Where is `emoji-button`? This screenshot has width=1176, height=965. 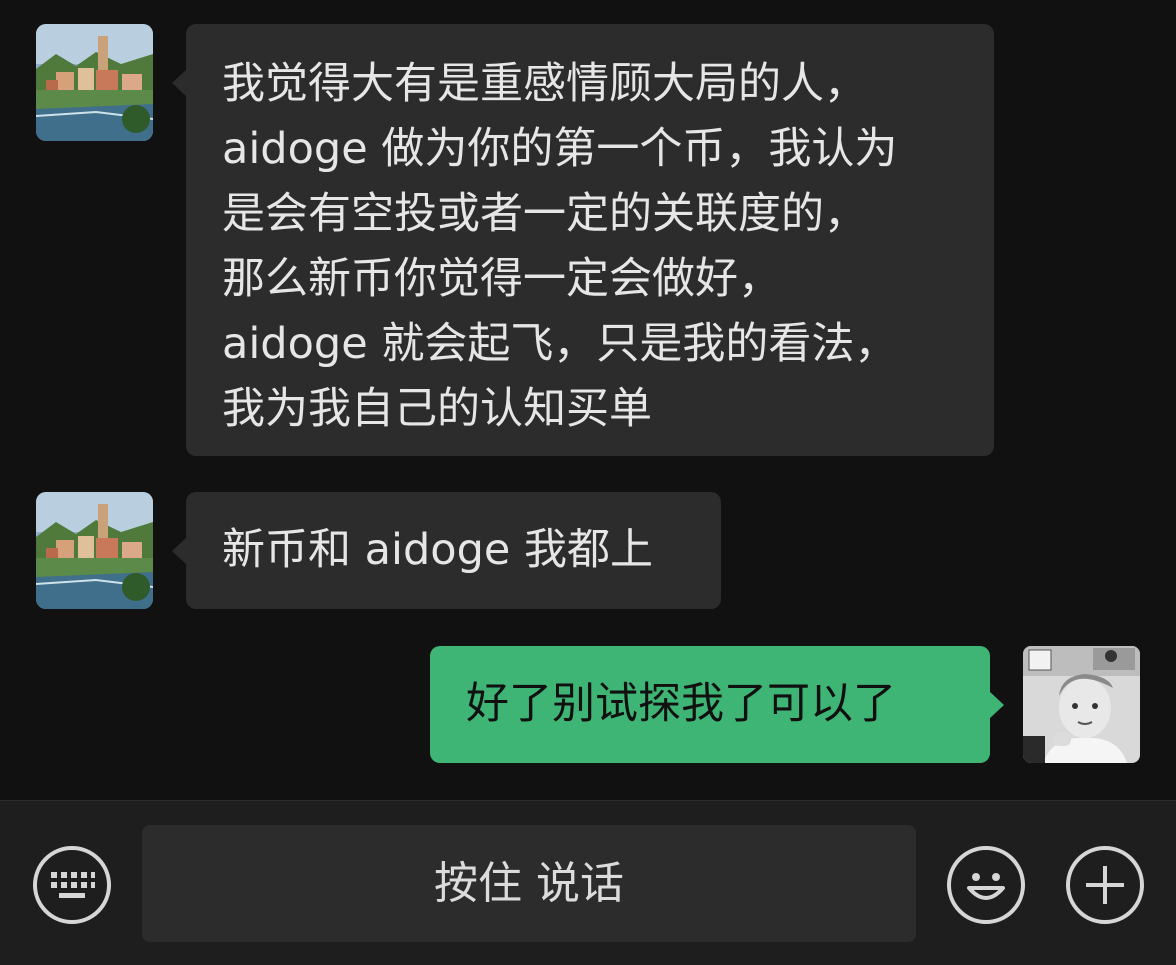 emoji-button is located at coordinates (986, 885).